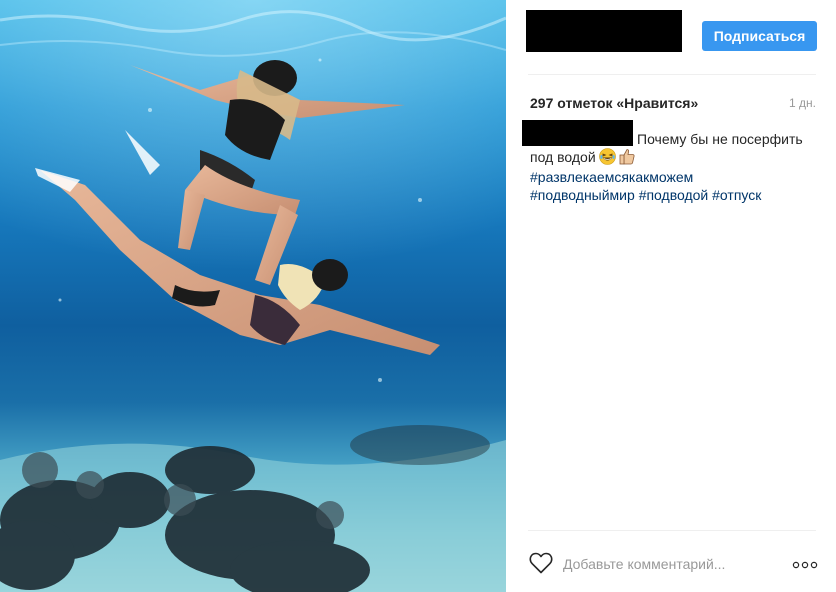  What do you see at coordinates (720, 139) in the screenshot?
I see `caption-line-1: Почему бы не посерфить` at bounding box center [720, 139].